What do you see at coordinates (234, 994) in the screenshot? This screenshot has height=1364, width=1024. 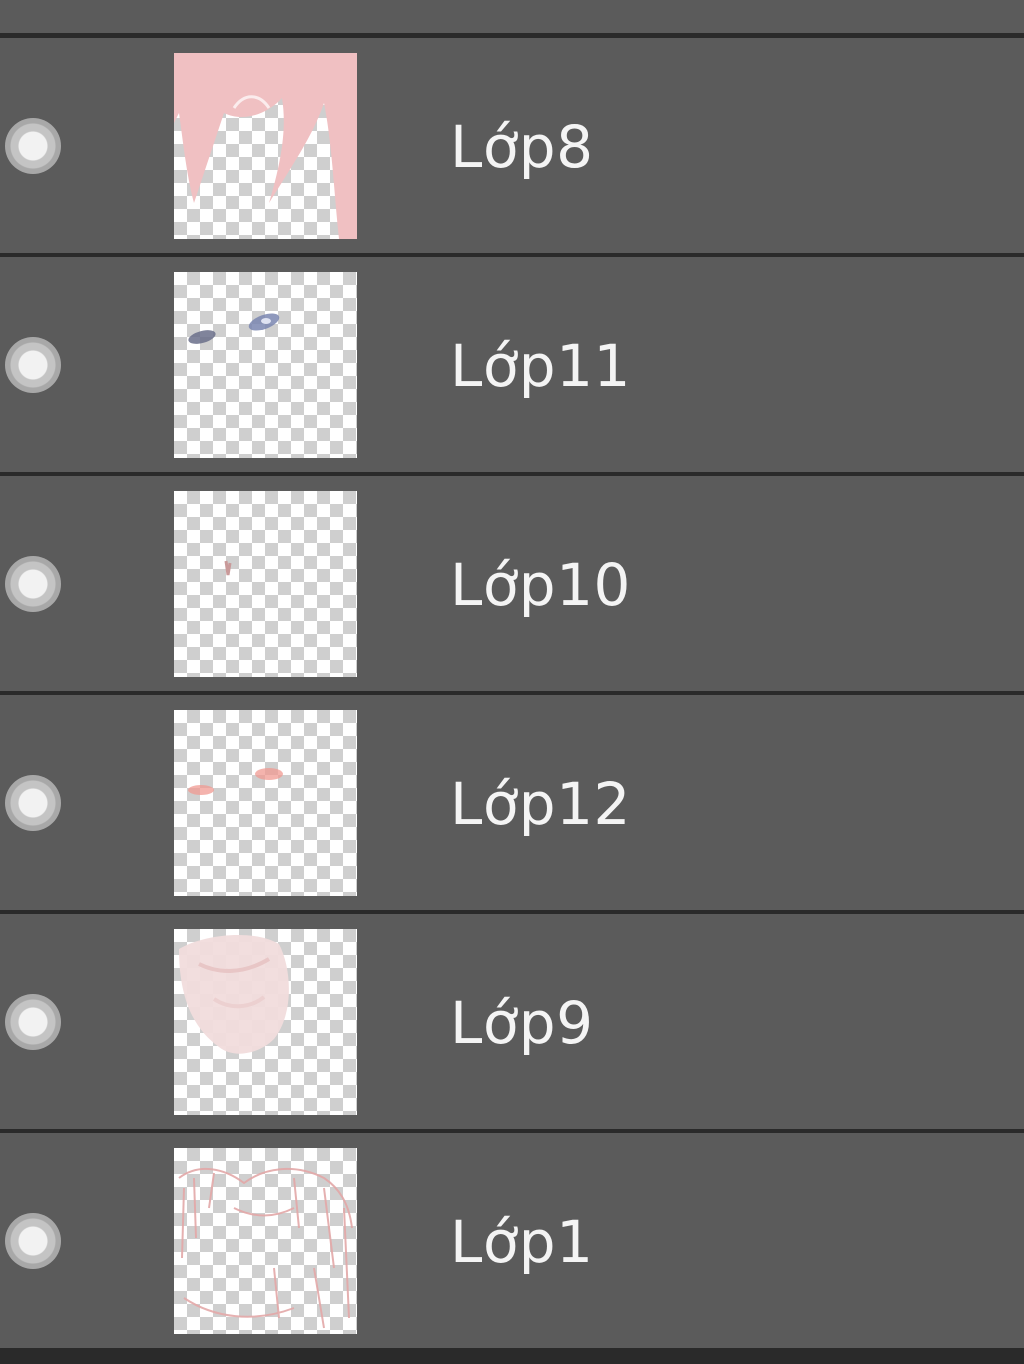 I see `face-shading-art` at bounding box center [234, 994].